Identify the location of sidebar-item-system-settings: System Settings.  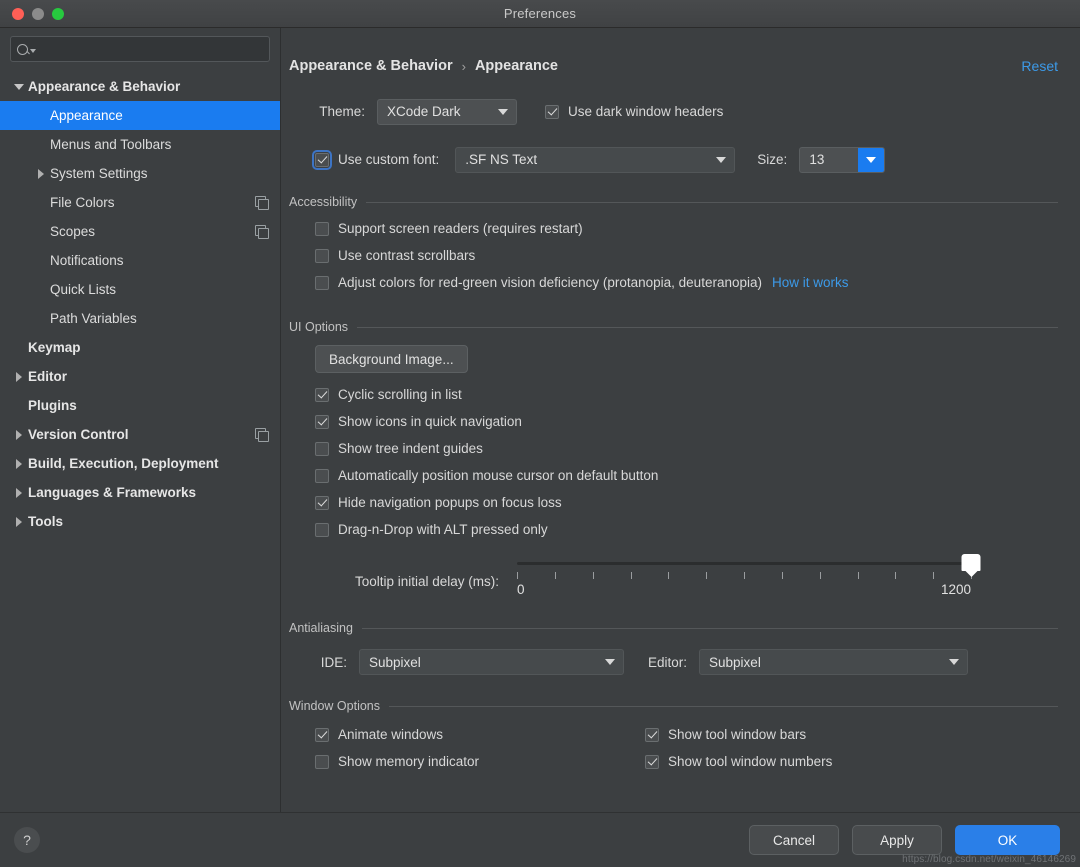
(140, 173).